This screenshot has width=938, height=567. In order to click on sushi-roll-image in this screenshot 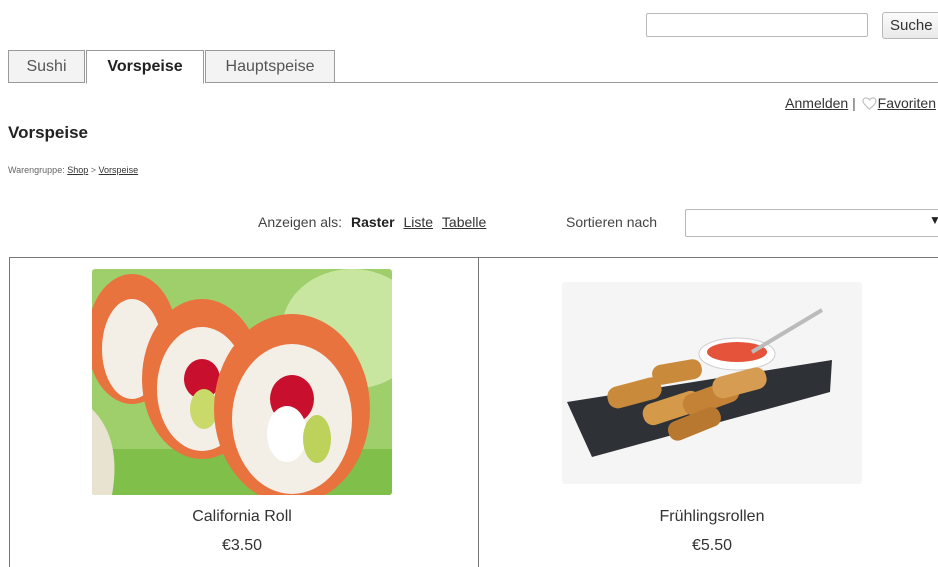, I will do `click(242, 382)`.